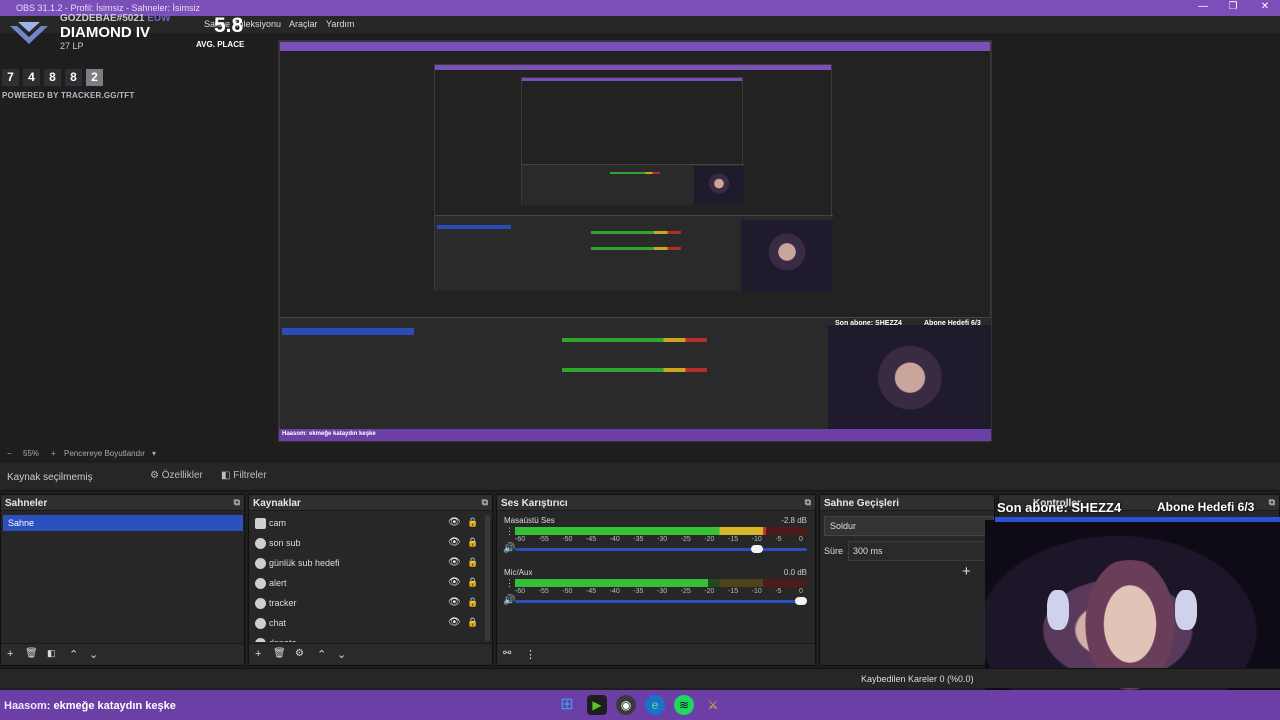 This screenshot has height=720, width=1280. What do you see at coordinates (10, 77) in the screenshot?
I see `place-badge: 7` at bounding box center [10, 77].